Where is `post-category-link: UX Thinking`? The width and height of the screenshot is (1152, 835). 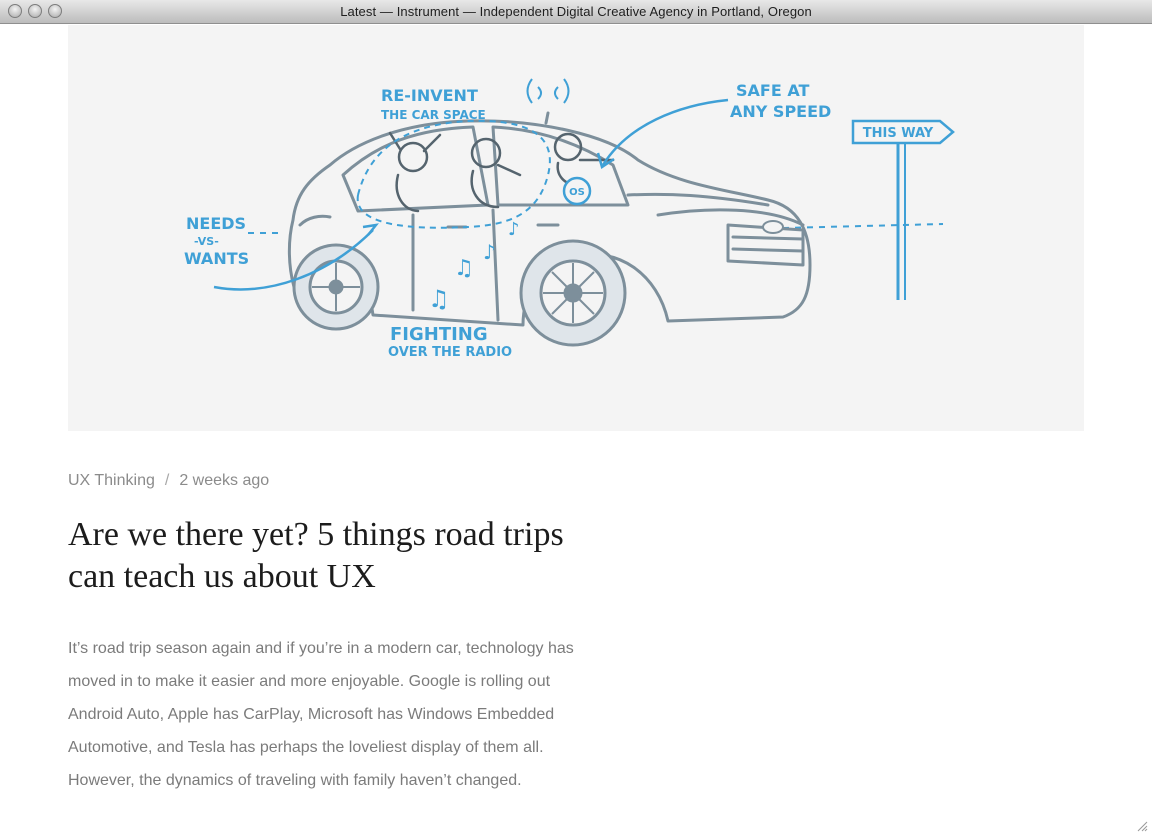
post-category-link: UX Thinking is located at coordinates (111, 480).